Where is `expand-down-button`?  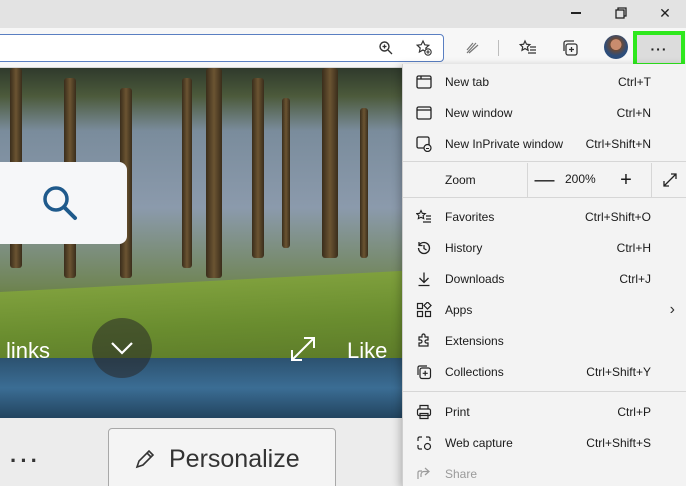 expand-down-button is located at coordinates (122, 348).